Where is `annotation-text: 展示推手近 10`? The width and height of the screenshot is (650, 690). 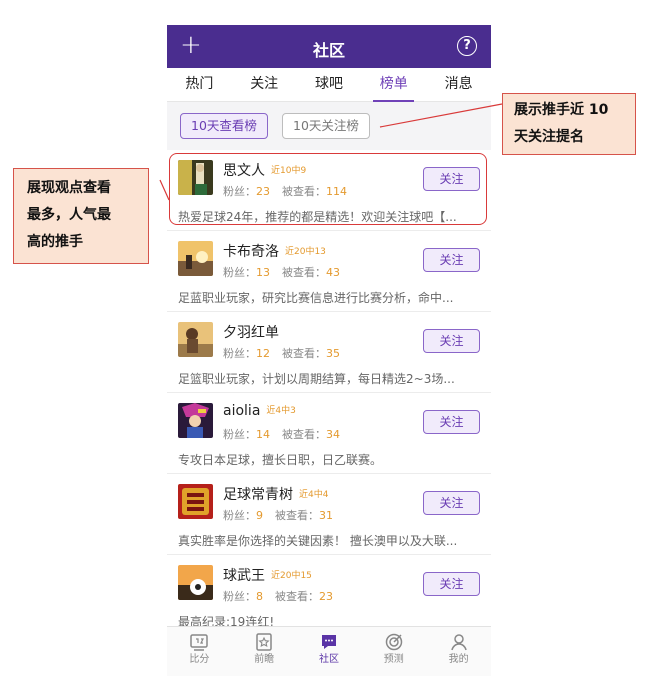 annotation-text: 展示推手近 10 is located at coordinates (561, 110).